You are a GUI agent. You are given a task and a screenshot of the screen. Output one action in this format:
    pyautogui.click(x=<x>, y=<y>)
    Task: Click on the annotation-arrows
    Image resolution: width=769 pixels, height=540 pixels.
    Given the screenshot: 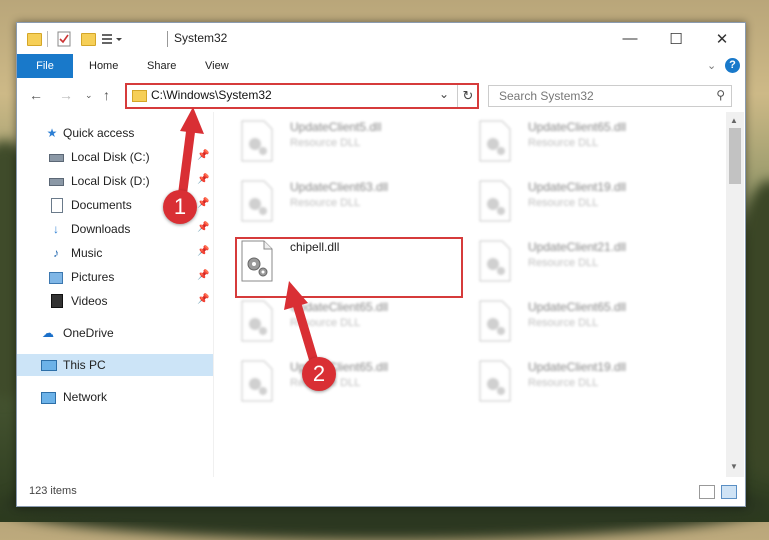 What is the action you would take?
    pyautogui.click(x=249, y=238)
    